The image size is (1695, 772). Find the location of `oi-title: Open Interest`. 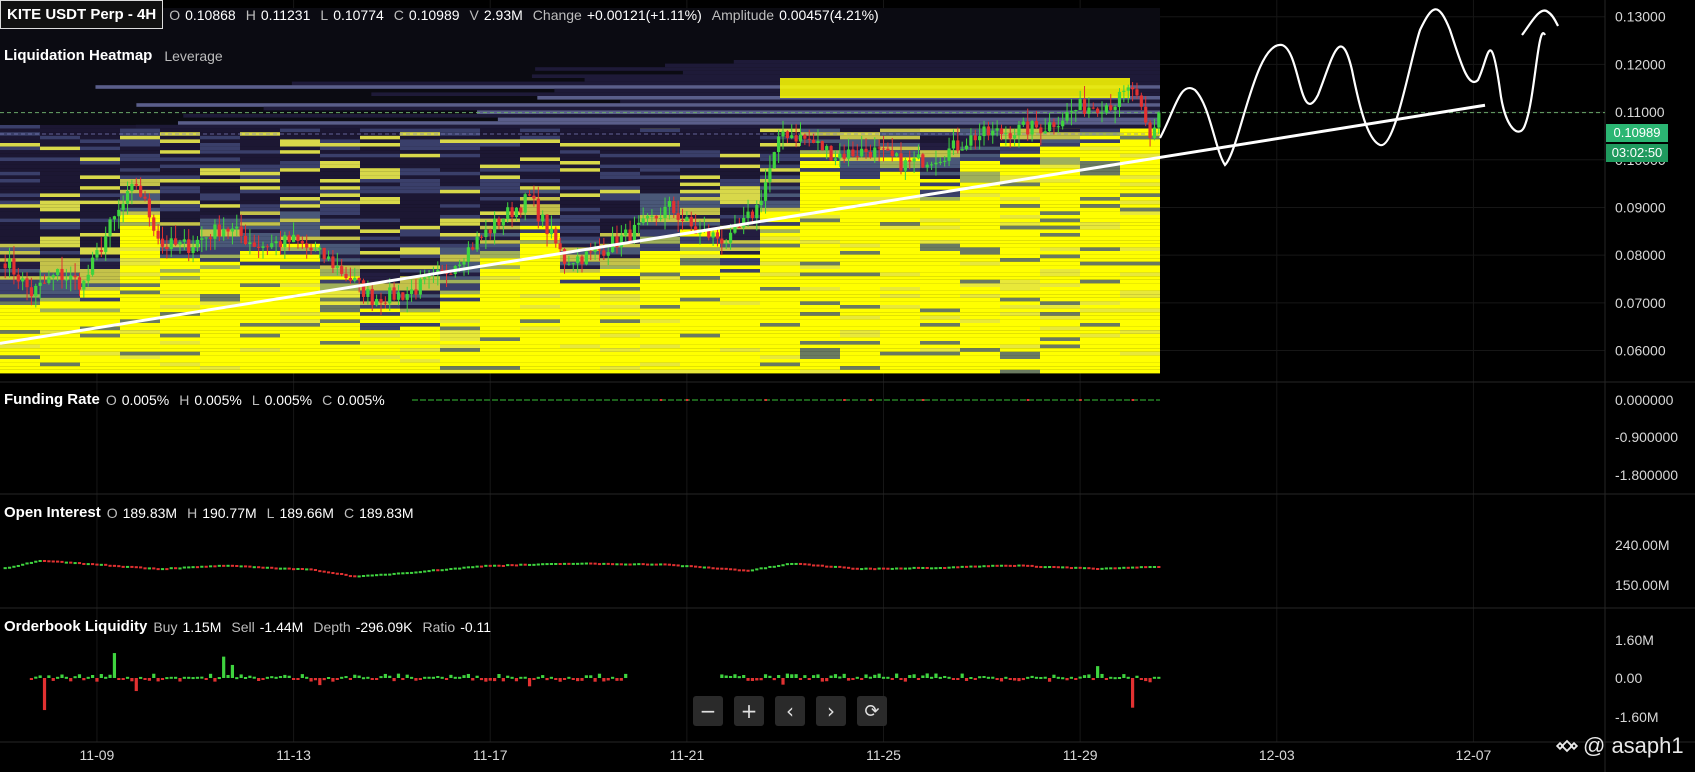

oi-title: Open Interest is located at coordinates (52, 512).